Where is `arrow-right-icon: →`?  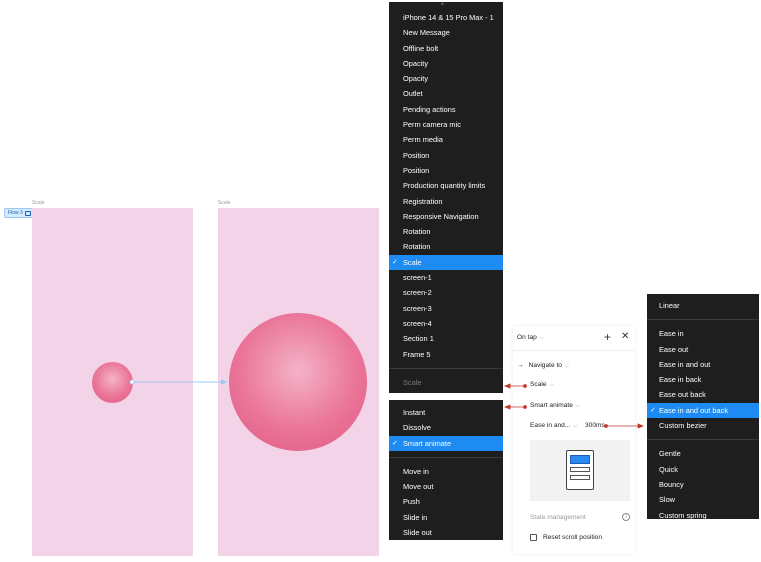
arrow-right-icon: → is located at coordinates (520, 365).